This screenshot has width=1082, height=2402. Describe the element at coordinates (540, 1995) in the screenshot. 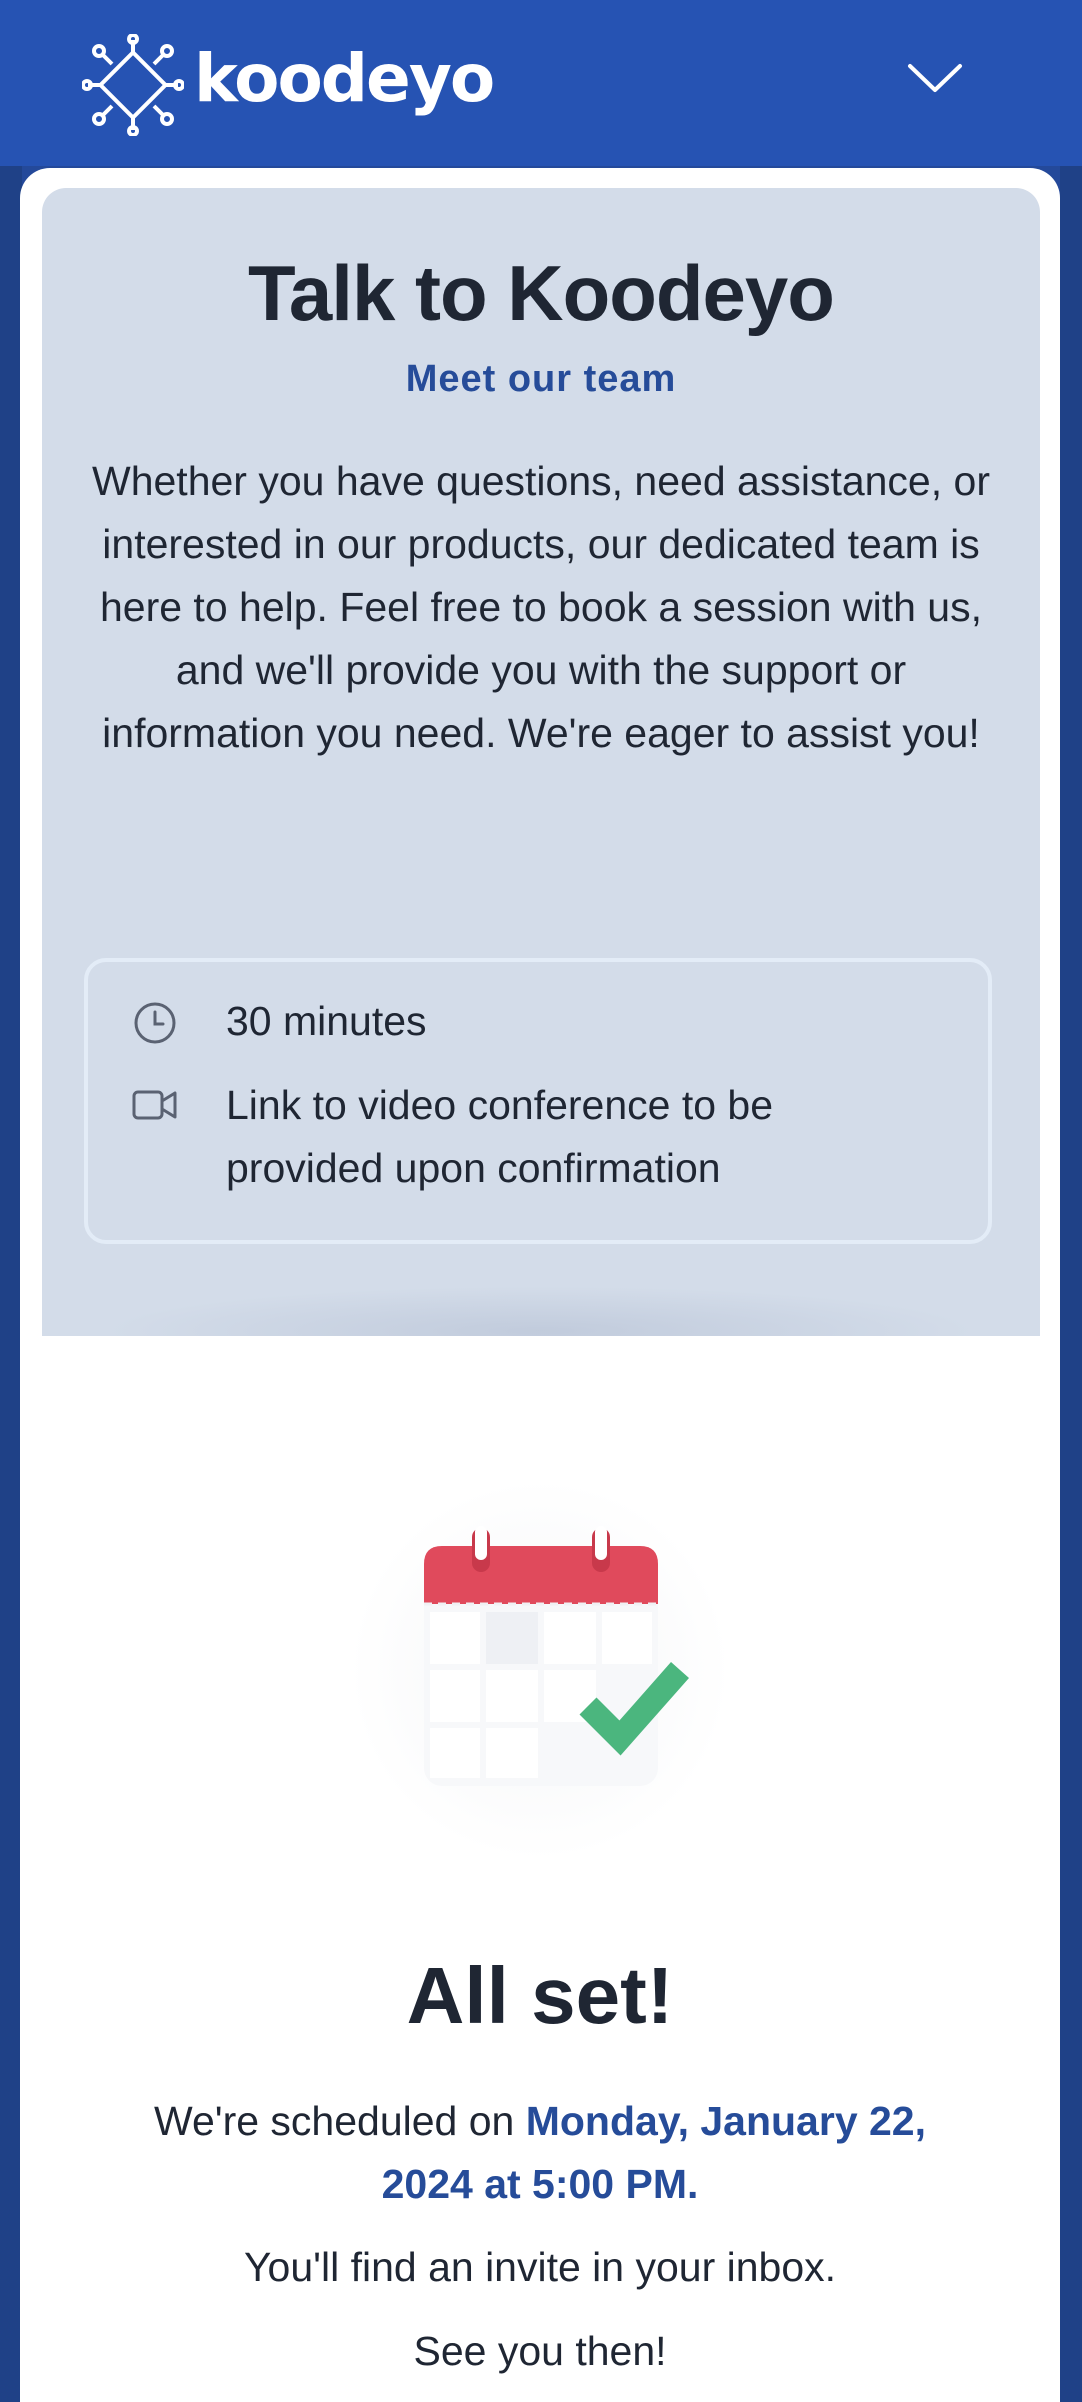

I see `confirmation-title: All set!` at that location.